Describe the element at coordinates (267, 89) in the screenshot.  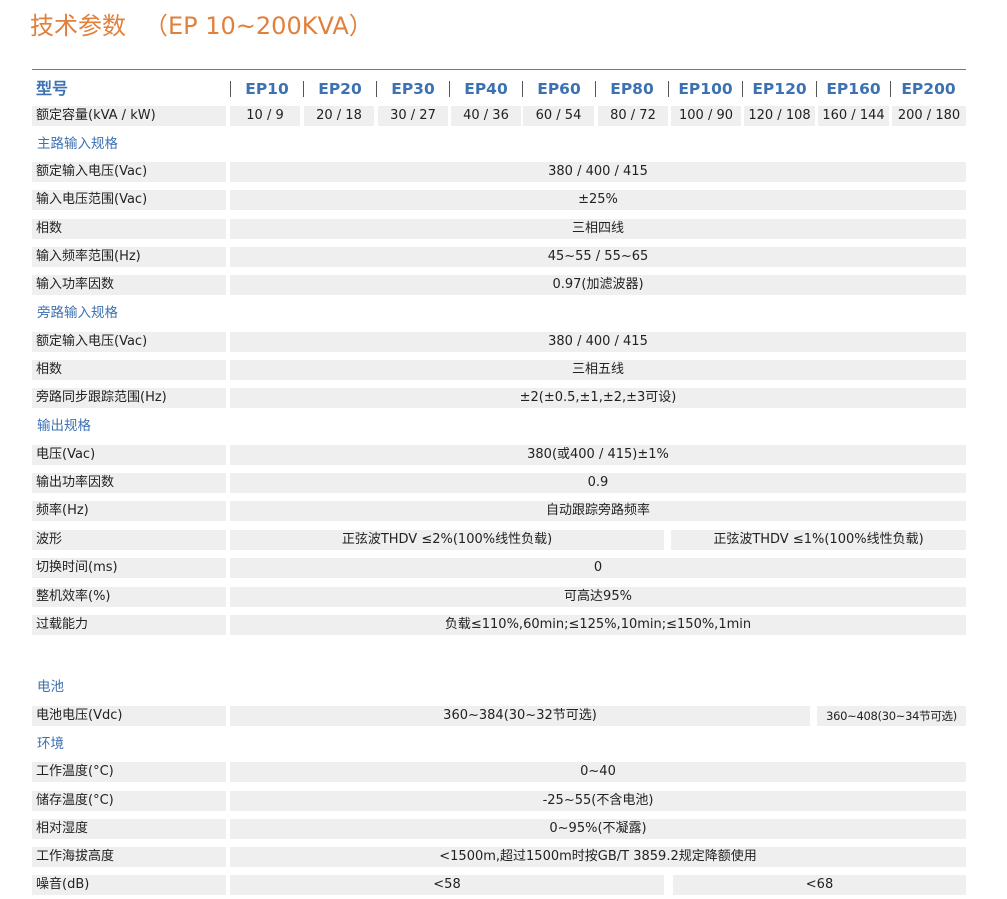
I see `model-ep10: EP10` at that location.